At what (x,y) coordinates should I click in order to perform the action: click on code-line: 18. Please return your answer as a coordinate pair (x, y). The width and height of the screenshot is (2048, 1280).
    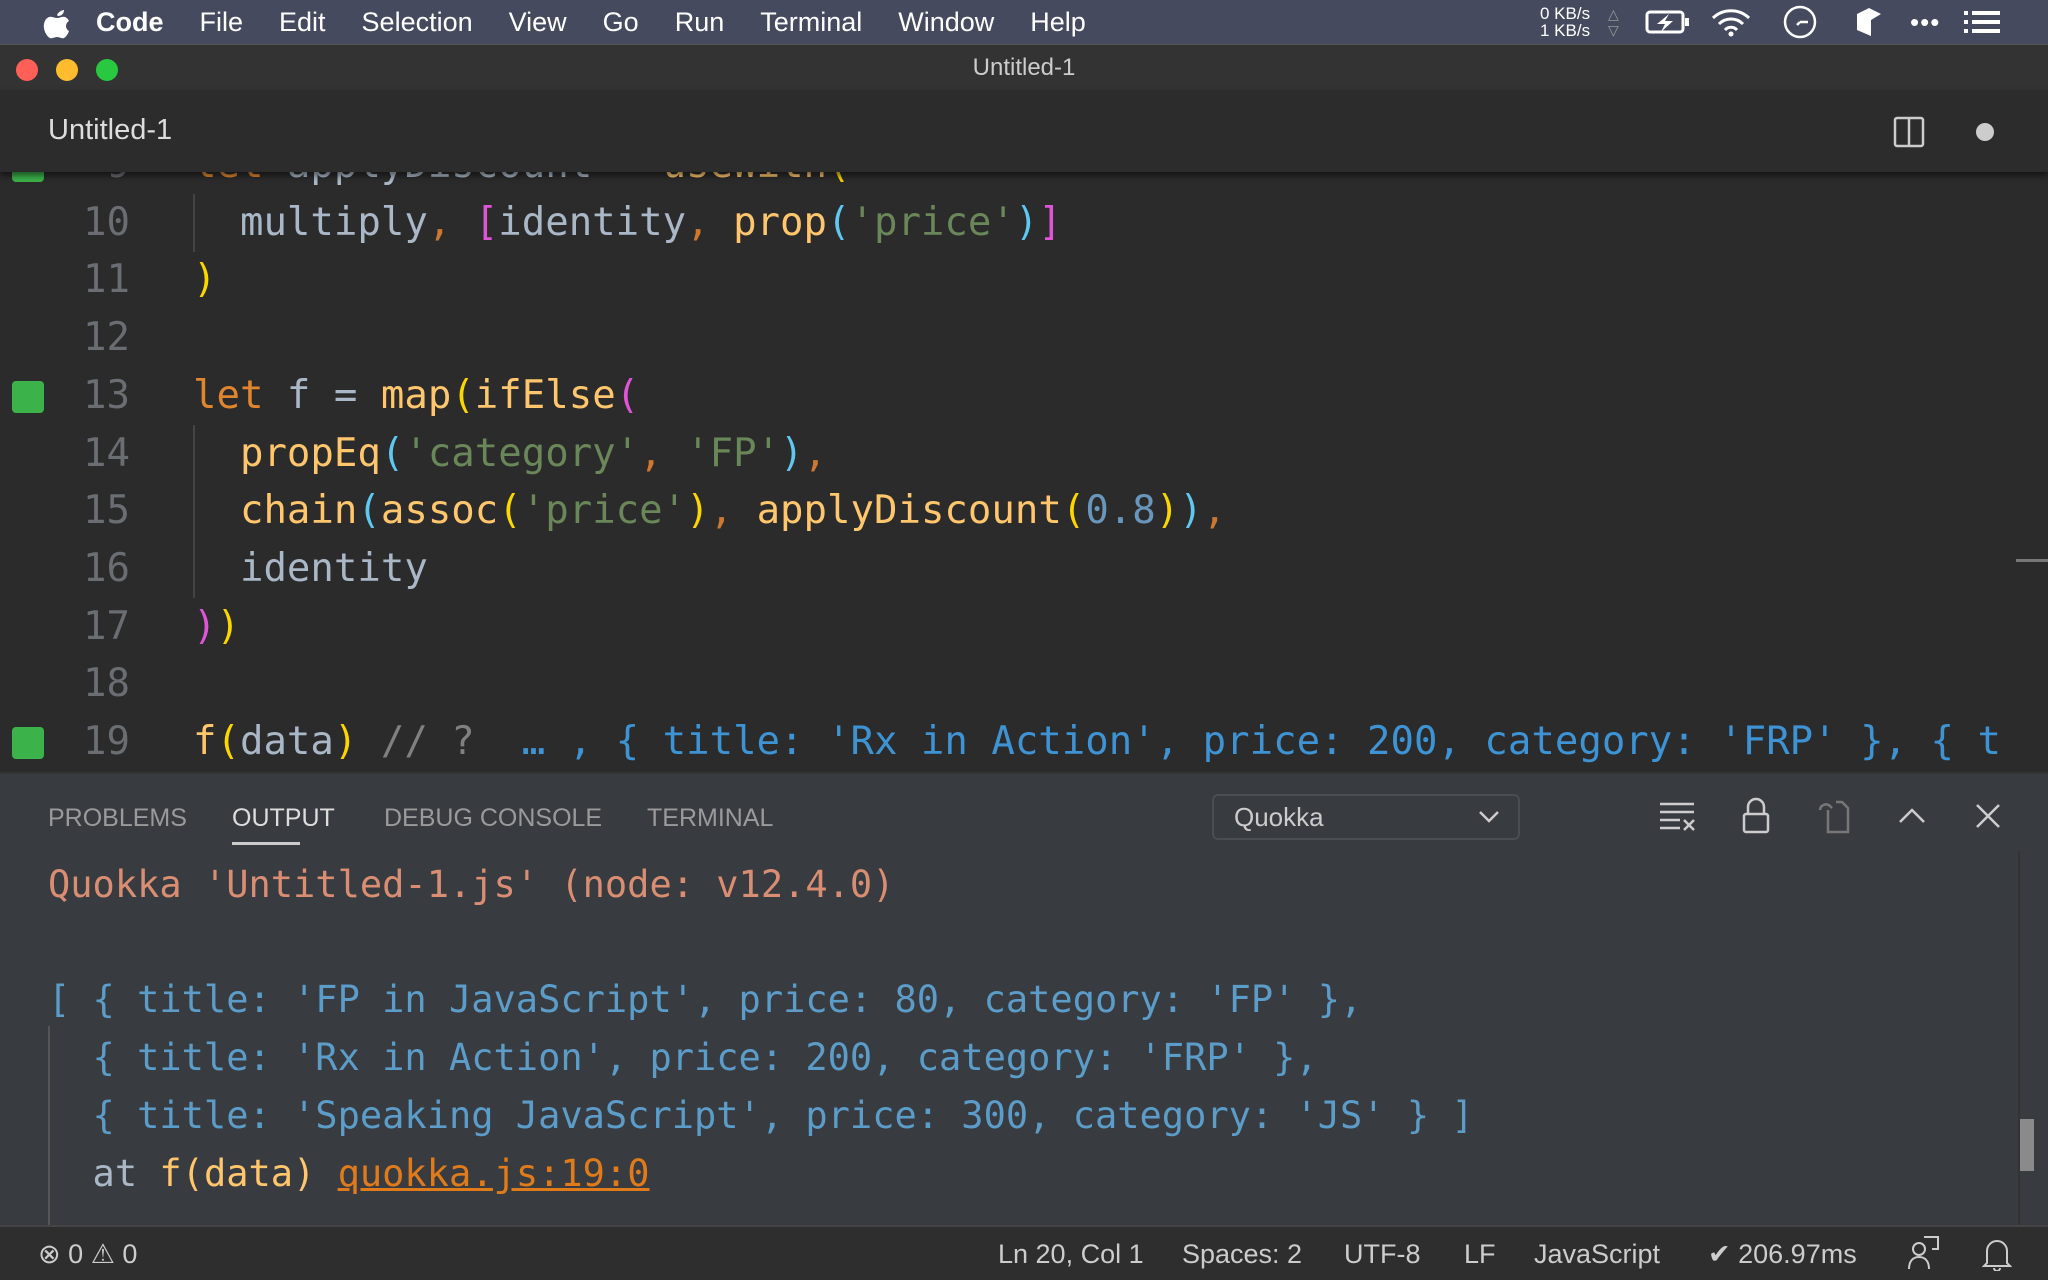
    Looking at the image, I should click on (1024, 684).